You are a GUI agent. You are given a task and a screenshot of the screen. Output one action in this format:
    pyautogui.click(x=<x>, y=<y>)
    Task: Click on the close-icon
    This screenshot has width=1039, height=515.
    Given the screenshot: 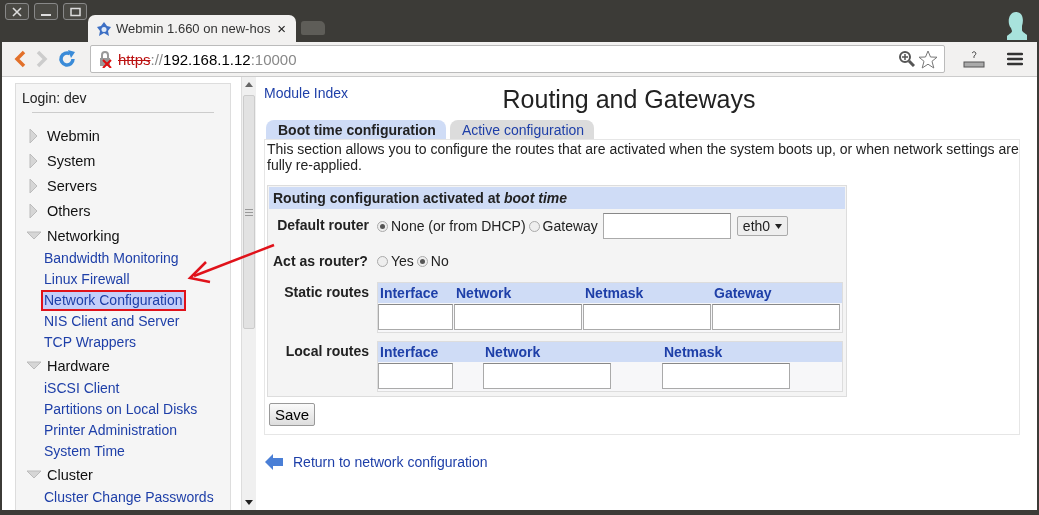 What is the action you would take?
    pyautogui.click(x=17, y=11)
    